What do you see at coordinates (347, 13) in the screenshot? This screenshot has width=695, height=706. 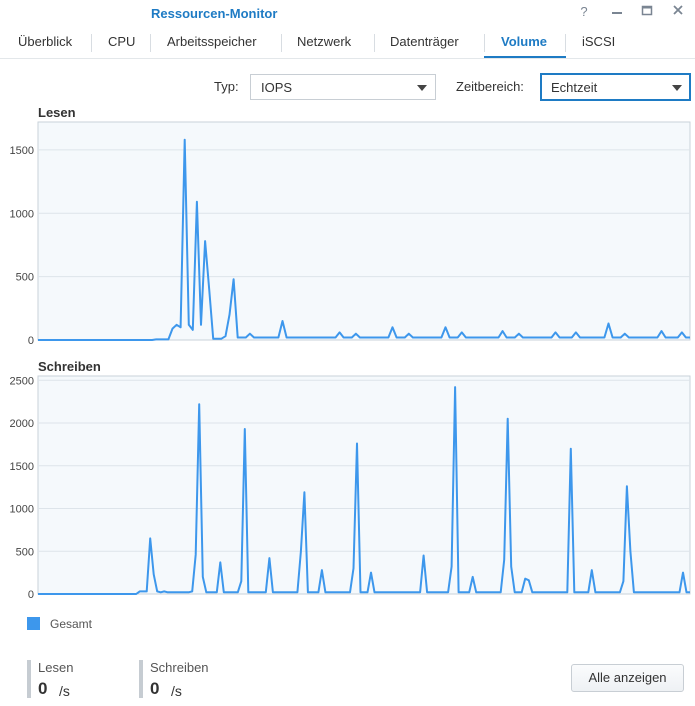 I see `title-bar: Ressourcen-Monitor ?` at bounding box center [347, 13].